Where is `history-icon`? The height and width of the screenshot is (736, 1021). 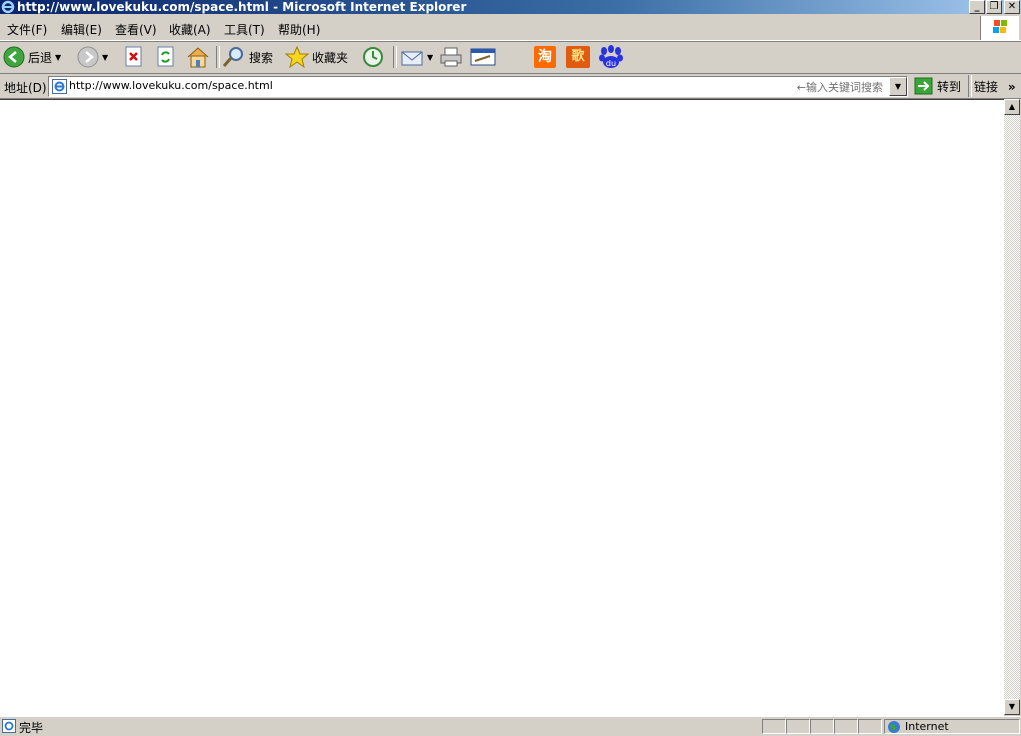
history-icon is located at coordinates (373, 57).